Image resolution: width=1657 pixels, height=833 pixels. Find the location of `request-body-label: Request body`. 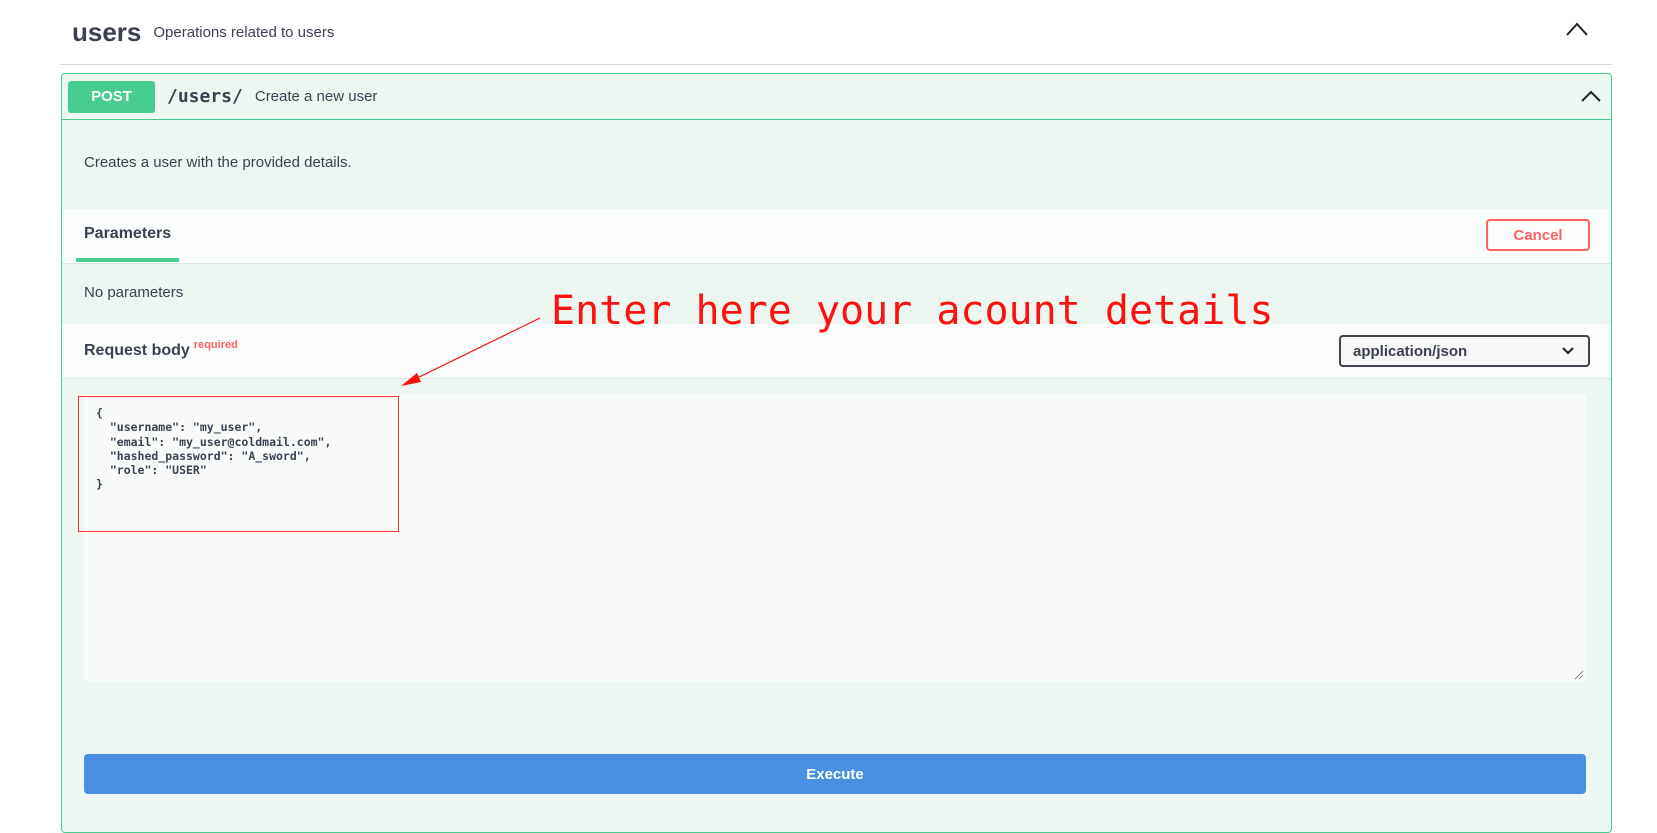

request-body-label: Request body is located at coordinates (137, 350).